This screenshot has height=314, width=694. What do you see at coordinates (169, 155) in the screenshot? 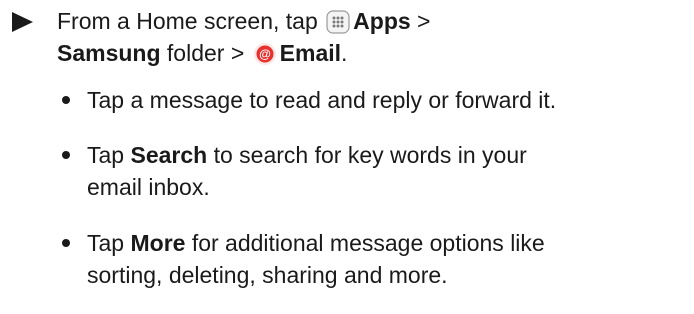
I see `bullet-text-bold: Search` at bounding box center [169, 155].